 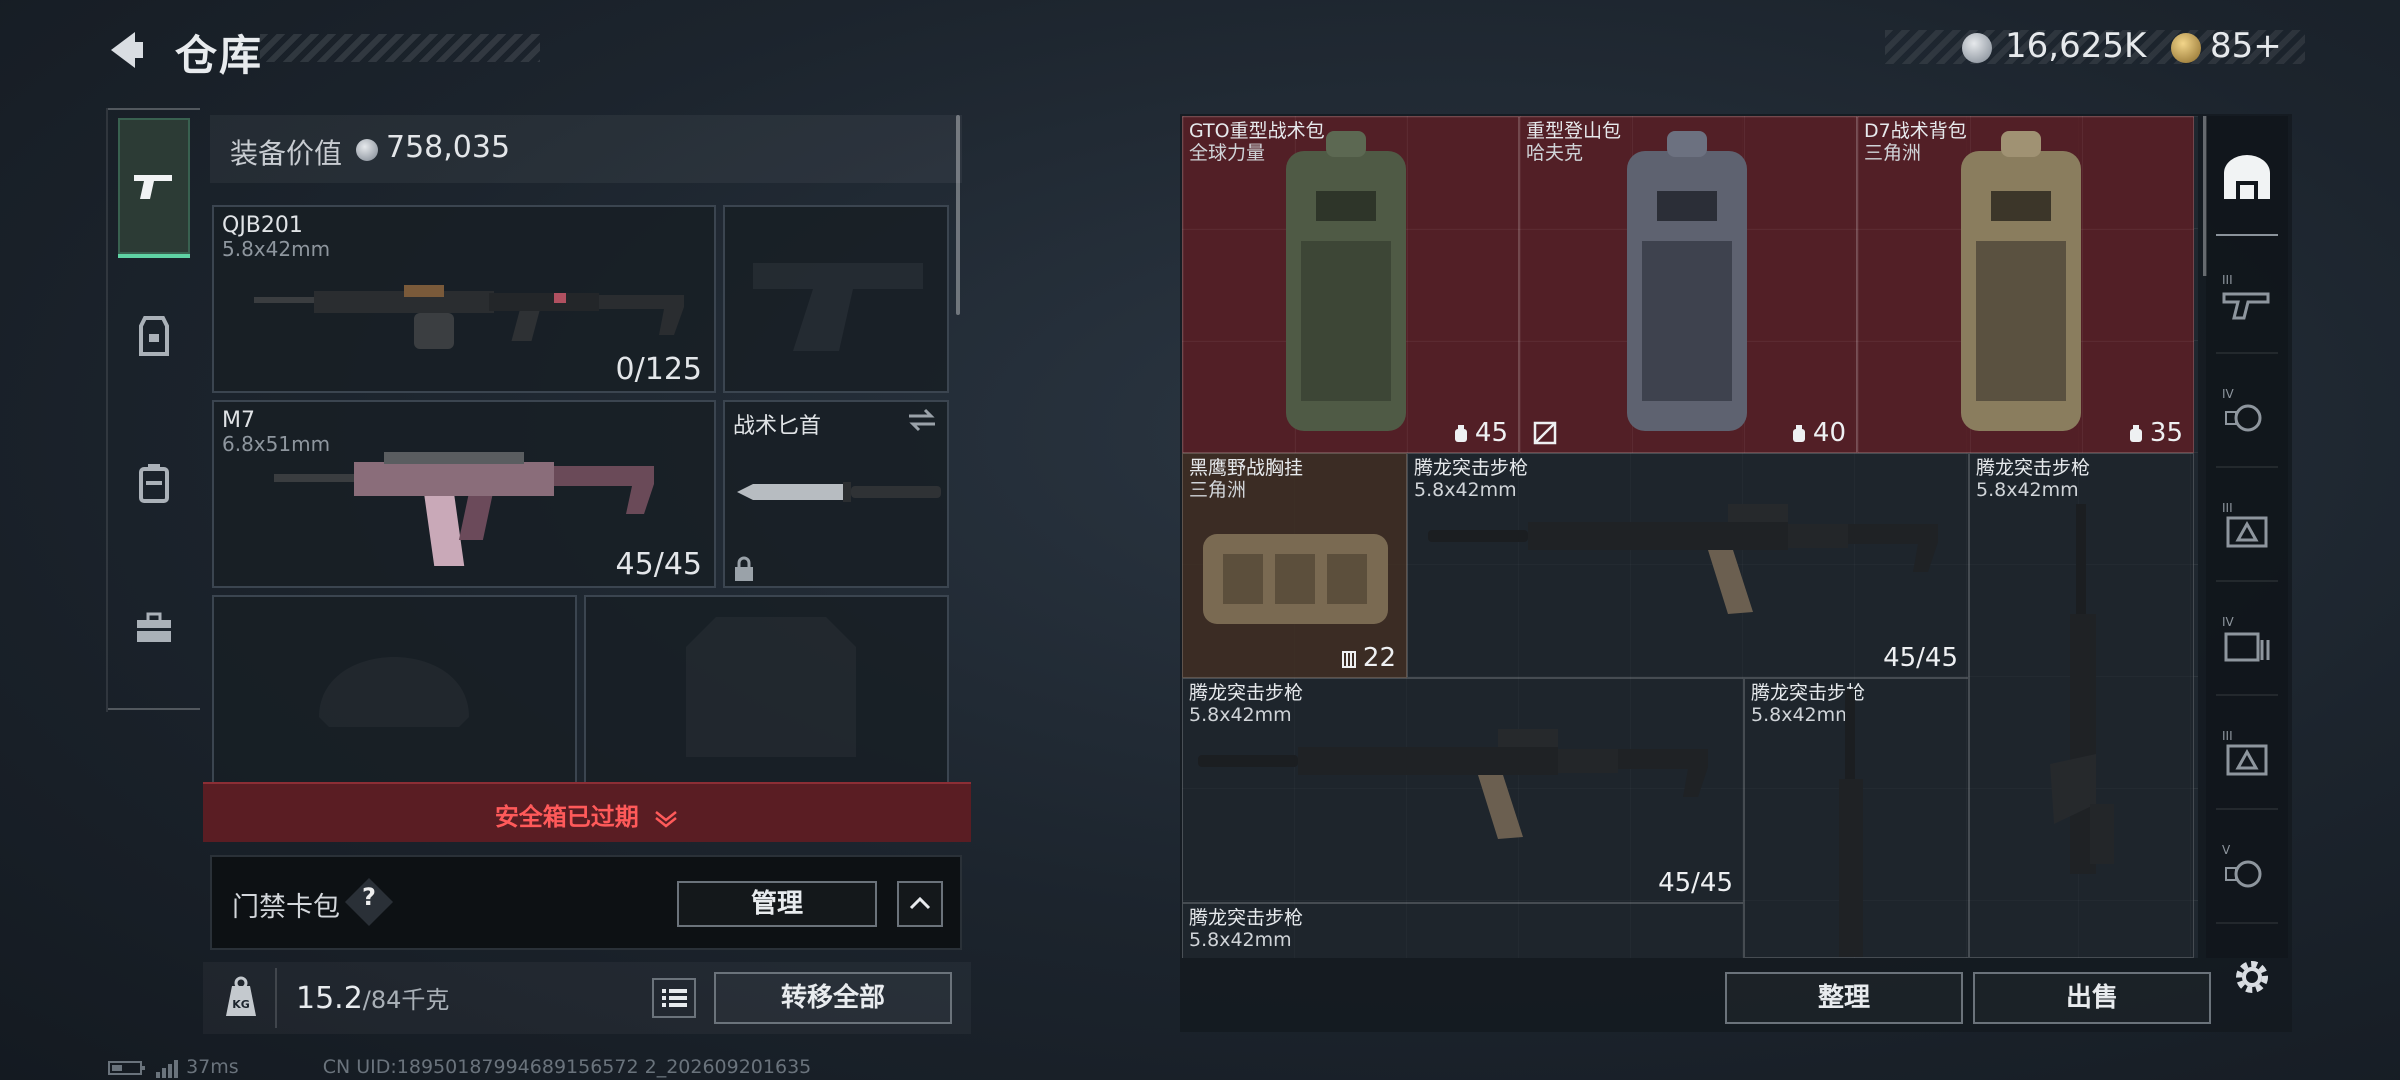 I want to click on filter-tier-medical: III, so click(x=2247, y=525).